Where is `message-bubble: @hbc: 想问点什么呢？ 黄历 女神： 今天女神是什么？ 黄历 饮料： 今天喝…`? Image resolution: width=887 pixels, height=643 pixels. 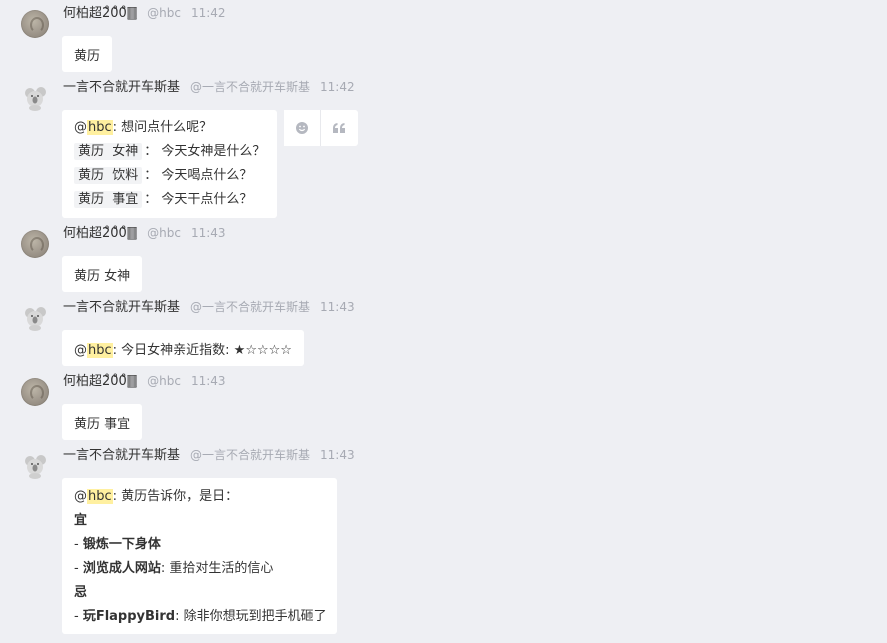
message-bubble: @hbc: 想问点什么呢？ 黄历 女神： 今天女神是什么？ 黄历 饮料： 今天喝… is located at coordinates (170, 164).